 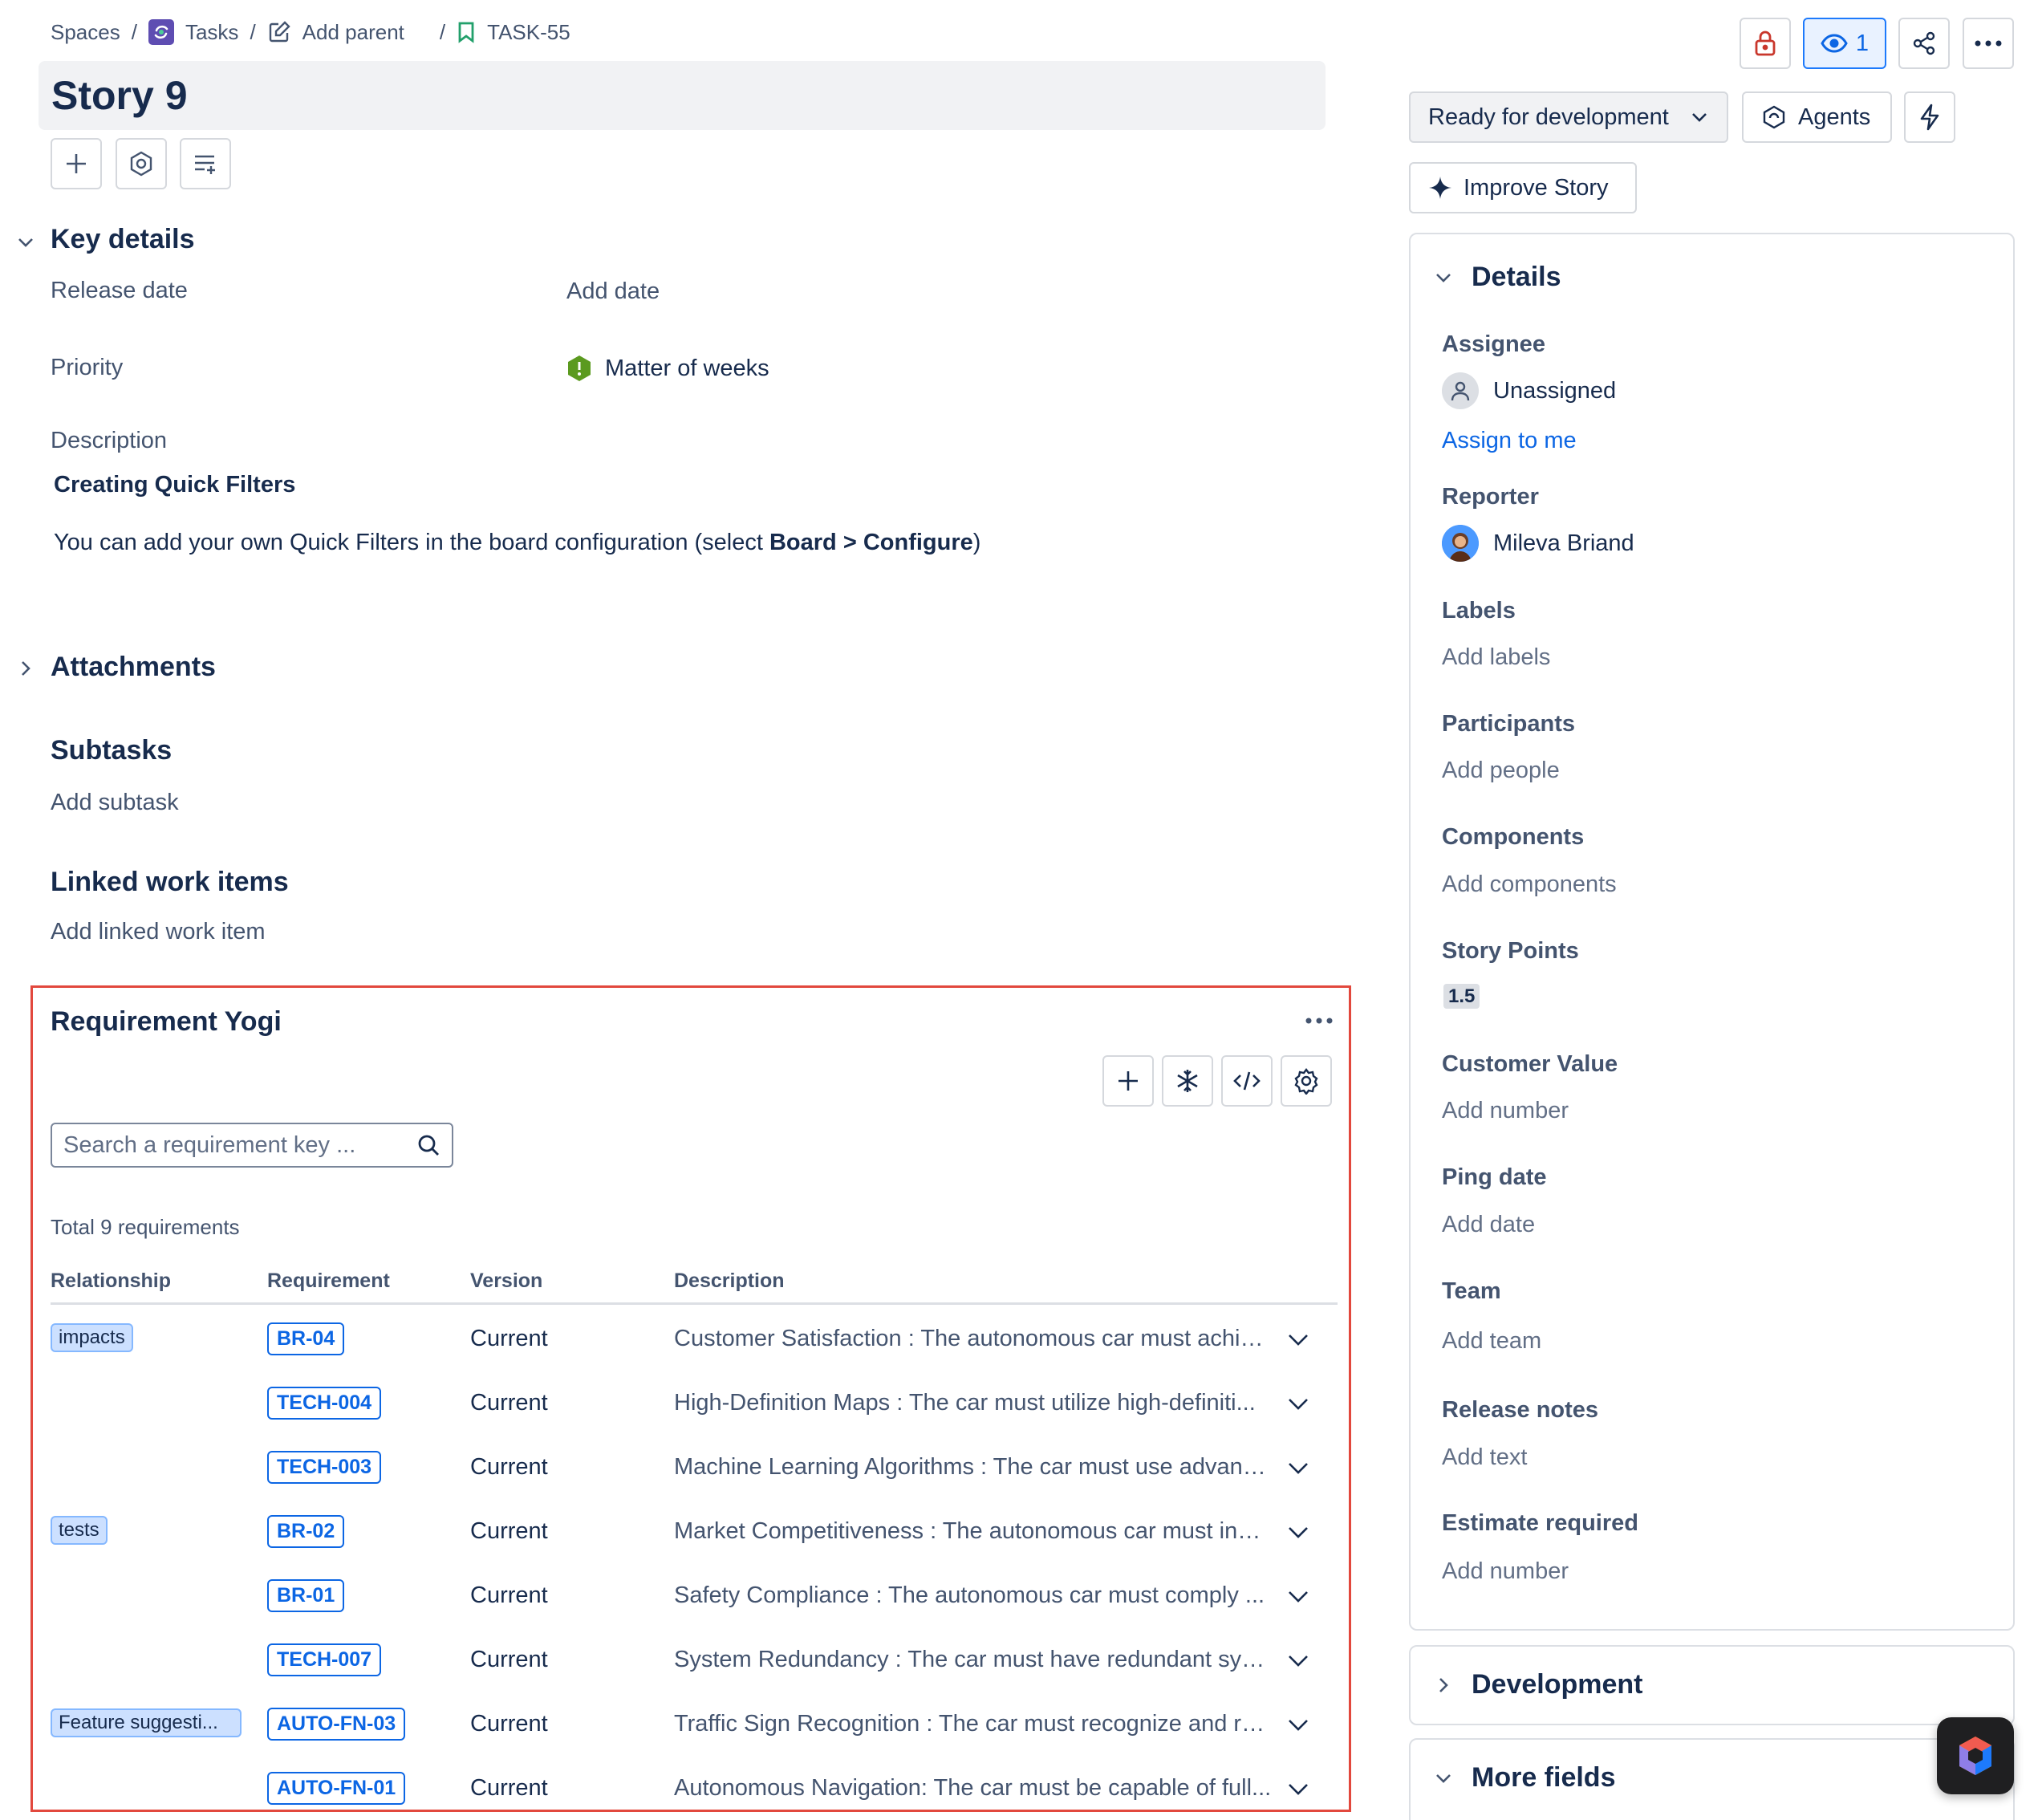 I want to click on details-header: Details, so click(x=1497, y=277).